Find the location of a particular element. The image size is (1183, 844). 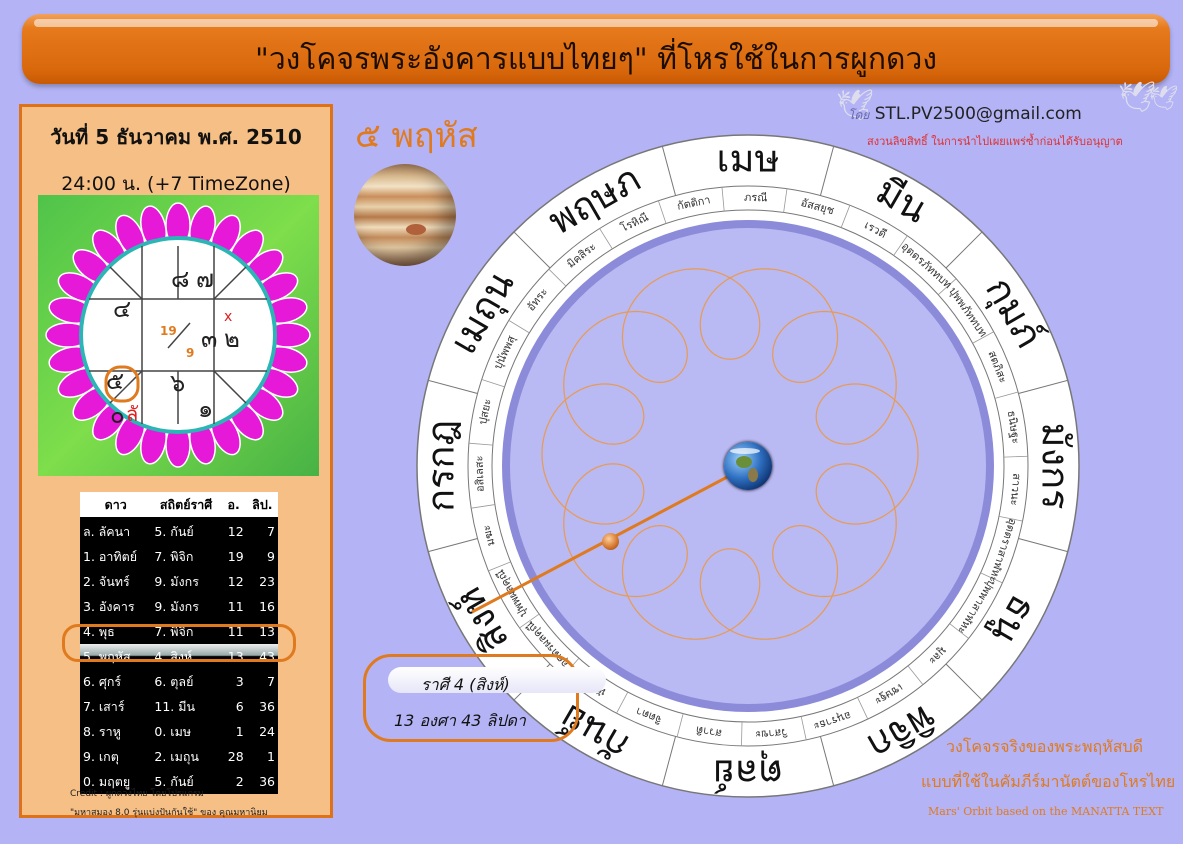

jupiter-marker is located at coordinates (610, 541).